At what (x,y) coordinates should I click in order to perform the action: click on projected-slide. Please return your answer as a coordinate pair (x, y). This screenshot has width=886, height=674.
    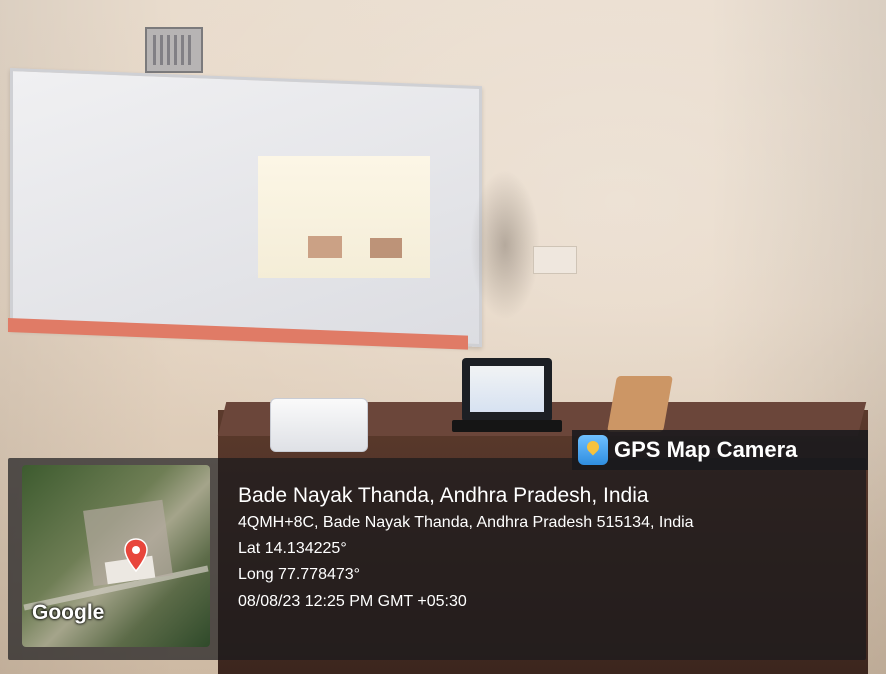
    Looking at the image, I should click on (344, 217).